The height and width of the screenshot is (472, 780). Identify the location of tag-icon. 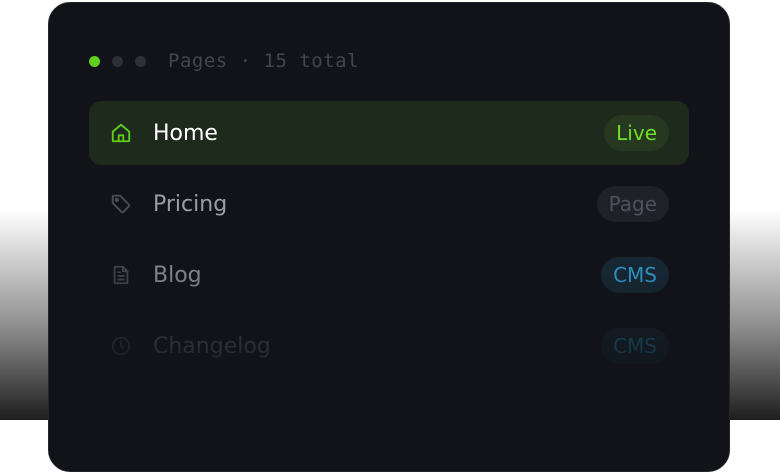
(121, 204).